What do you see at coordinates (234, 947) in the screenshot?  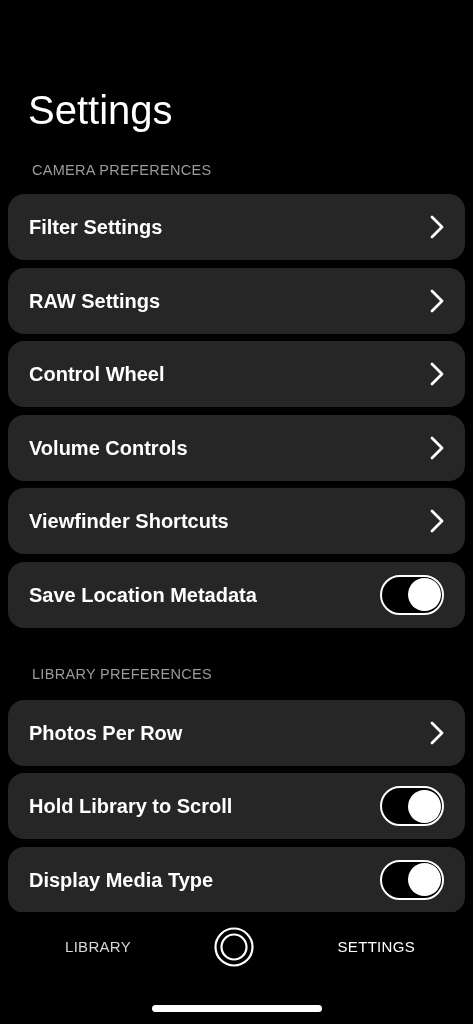 I see `shutter-button` at bounding box center [234, 947].